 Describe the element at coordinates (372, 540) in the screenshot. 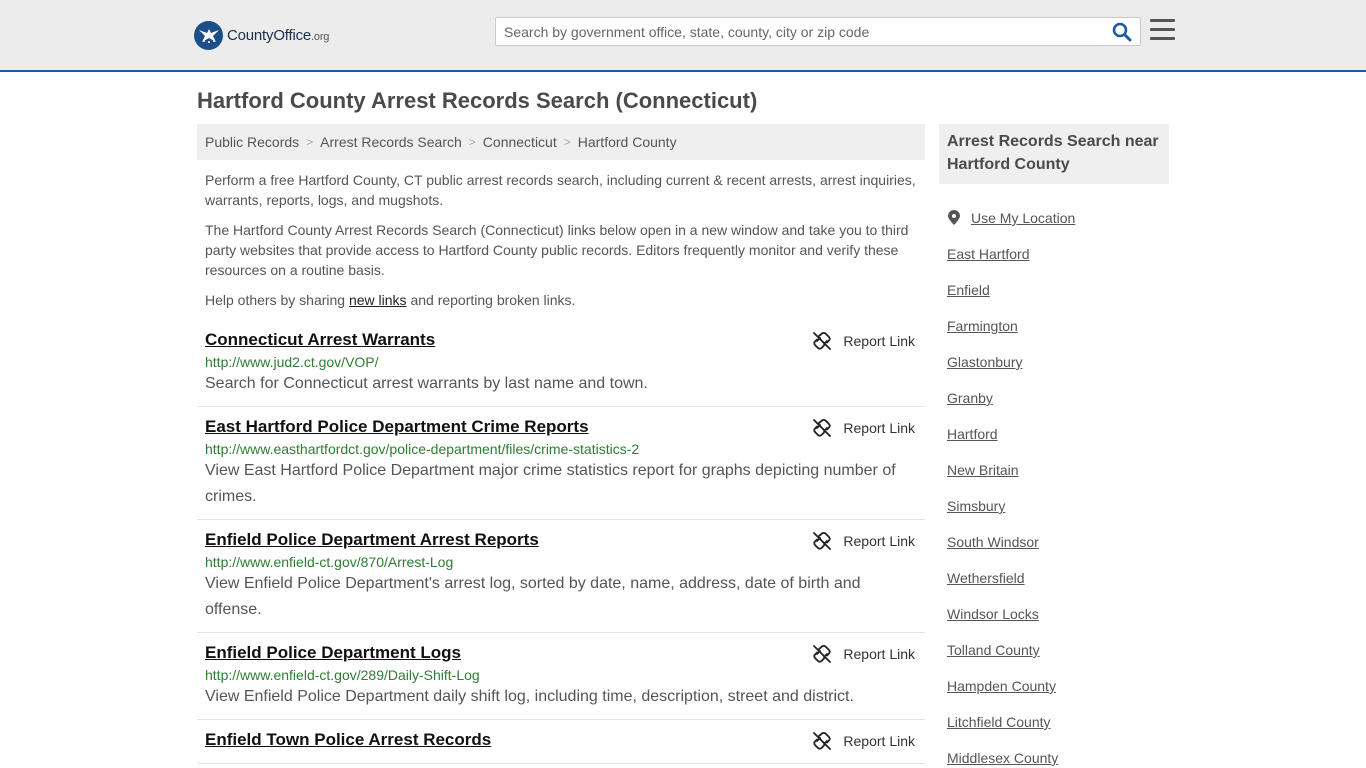

I see `record-title-link: Enfield Police Department Arrest Reports` at that location.